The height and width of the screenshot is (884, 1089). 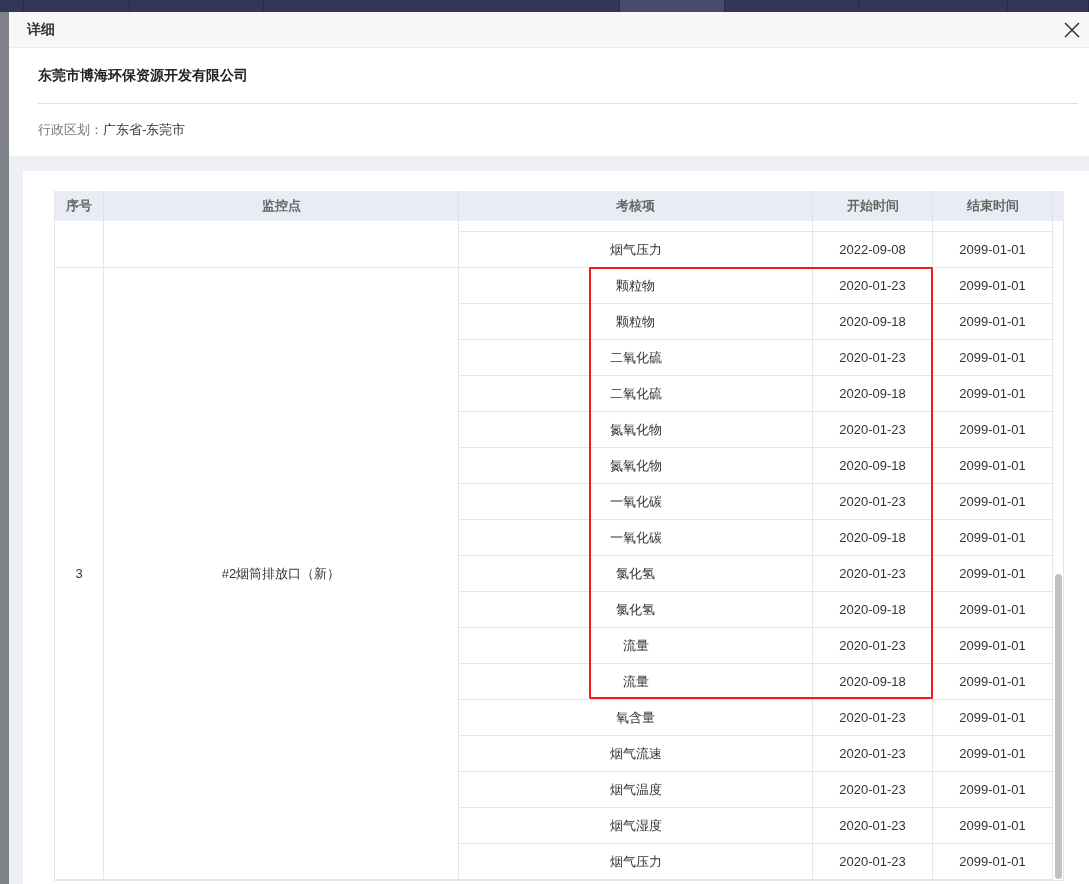 What do you see at coordinates (672, 6) in the screenshot?
I see `nav-tab` at bounding box center [672, 6].